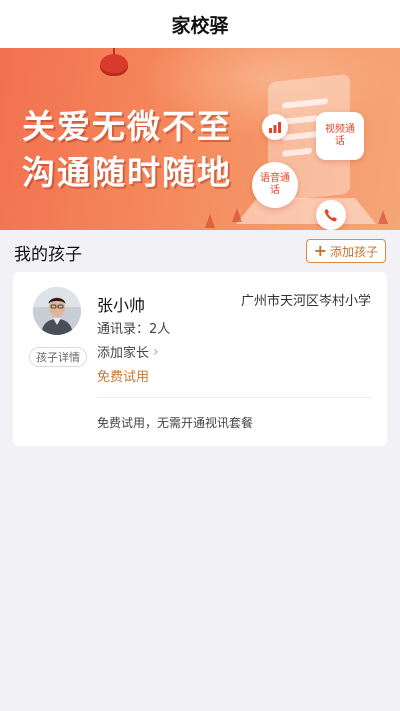 This screenshot has width=400, height=711. I want to click on contacts-count: 通讯录：2人, so click(134, 329).